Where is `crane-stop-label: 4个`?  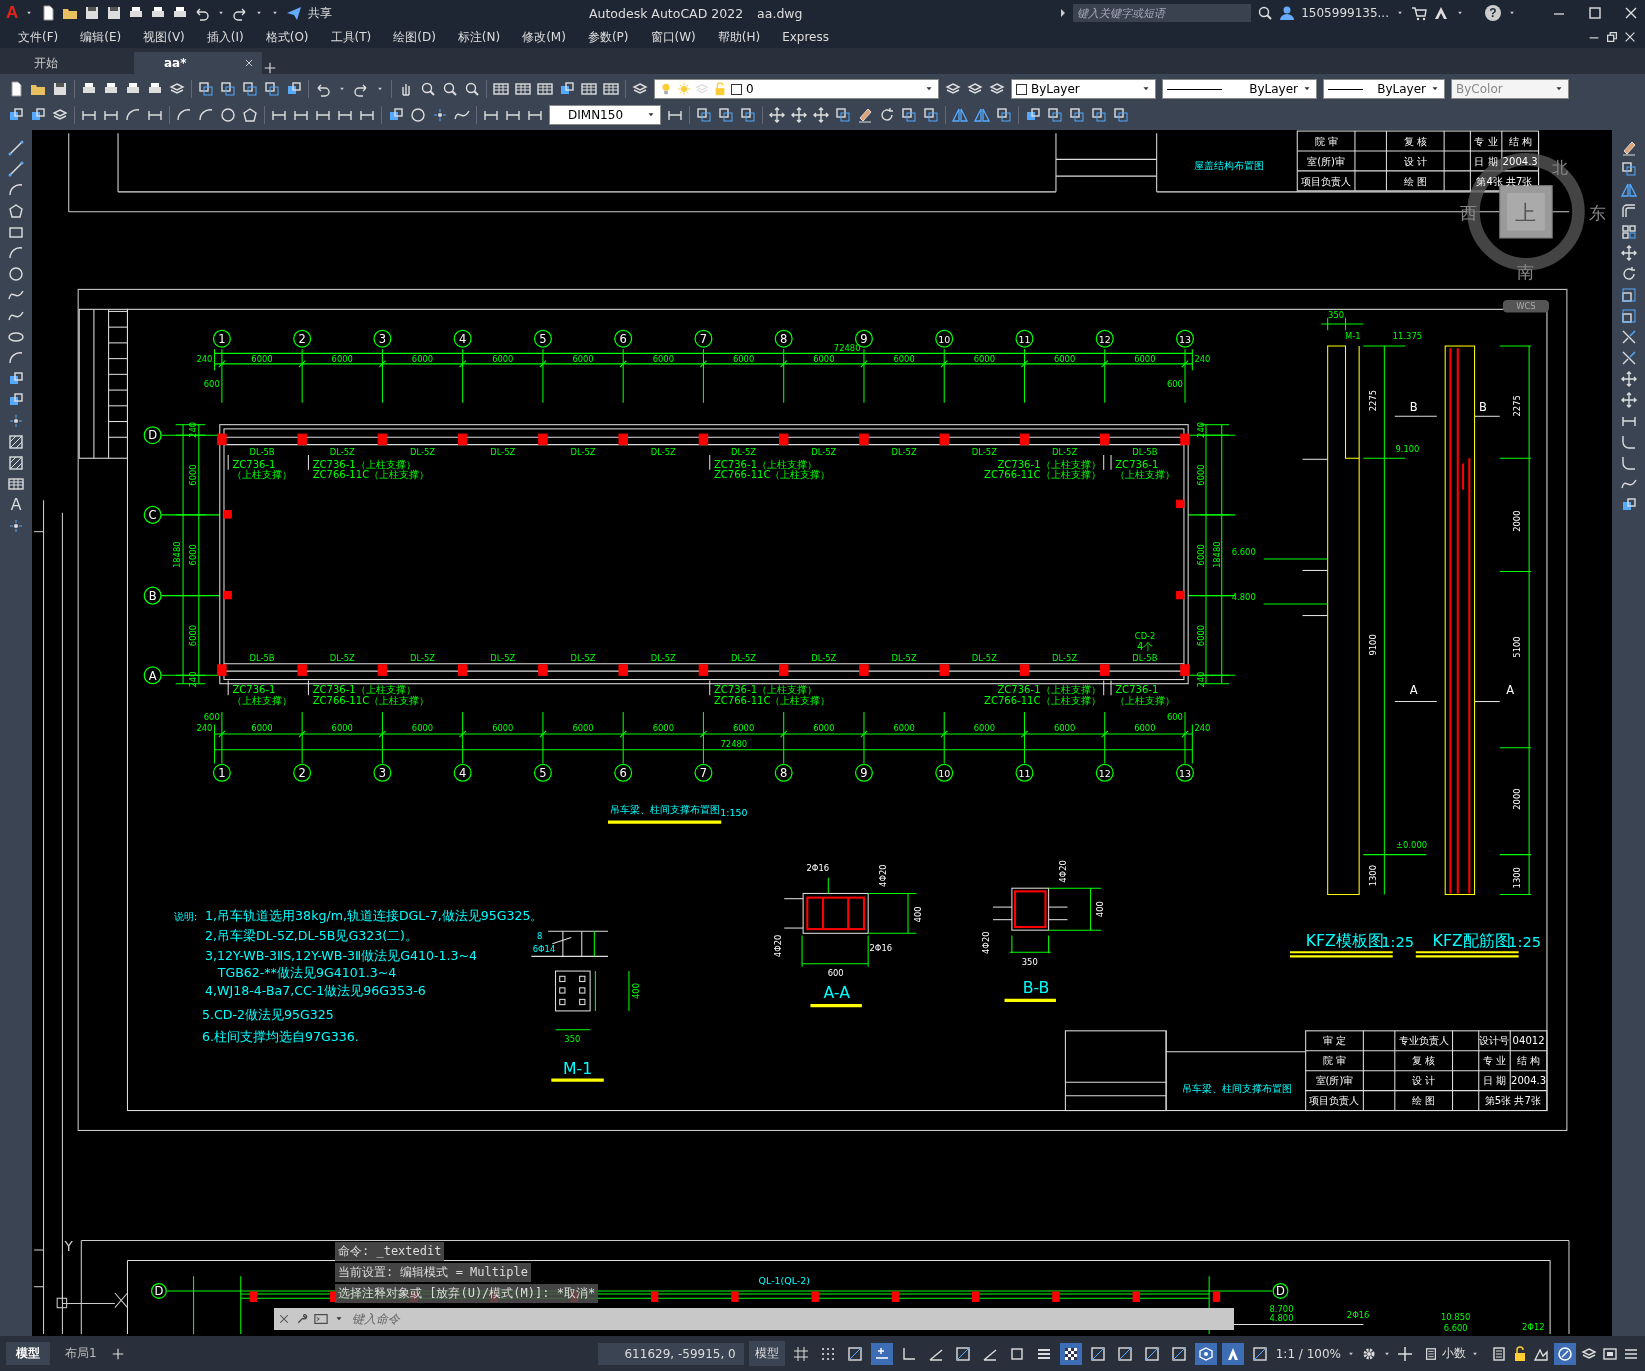
crane-stop-label: 4个 is located at coordinates (1145, 647).